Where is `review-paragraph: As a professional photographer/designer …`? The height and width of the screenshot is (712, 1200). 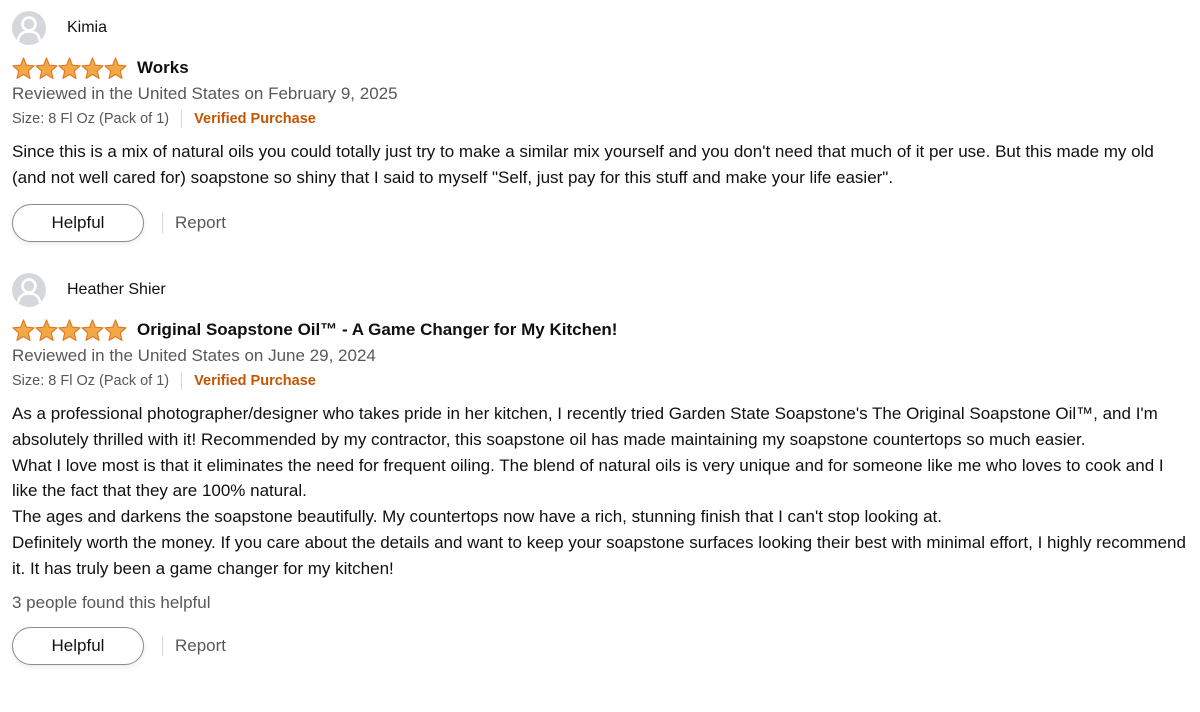 review-paragraph: As a professional photographer/designer … is located at coordinates (585, 426).